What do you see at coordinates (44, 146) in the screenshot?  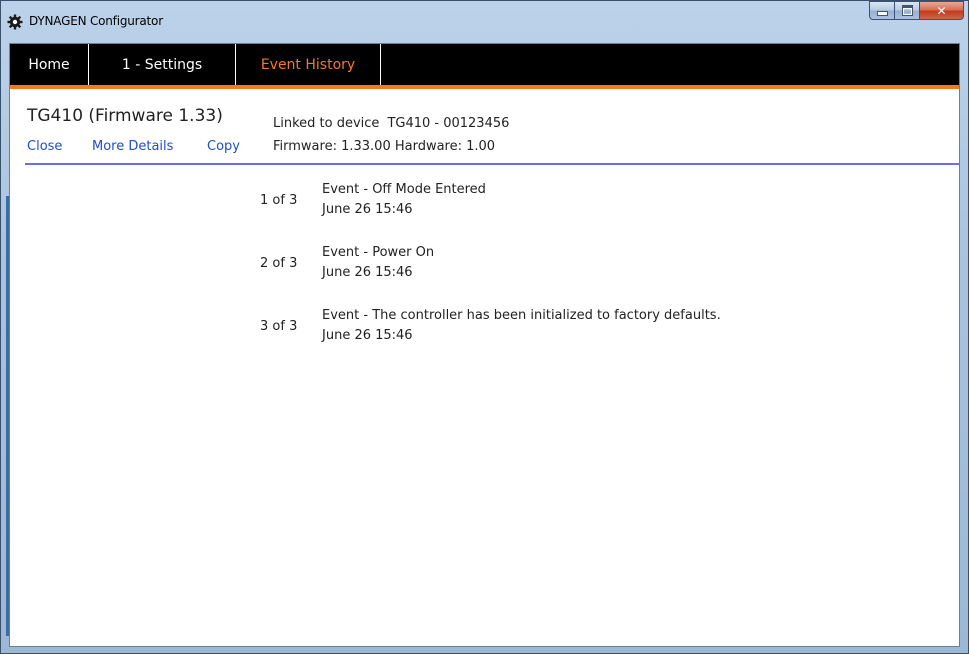 I see `close-link: Close` at bounding box center [44, 146].